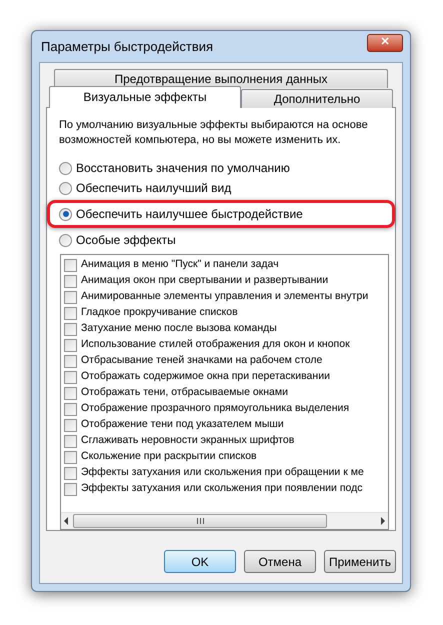 The image size is (443, 625). Describe the element at coordinates (226, 409) in the screenshot. I see `effect-checkbox: Отображение прозрачного прямоугольника выделения` at that location.